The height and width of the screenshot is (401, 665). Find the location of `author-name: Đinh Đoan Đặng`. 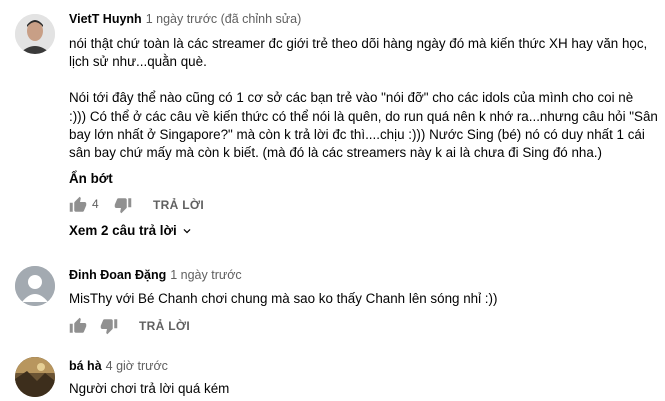

author-name: Đinh Đoan Đặng is located at coordinates (117, 275).